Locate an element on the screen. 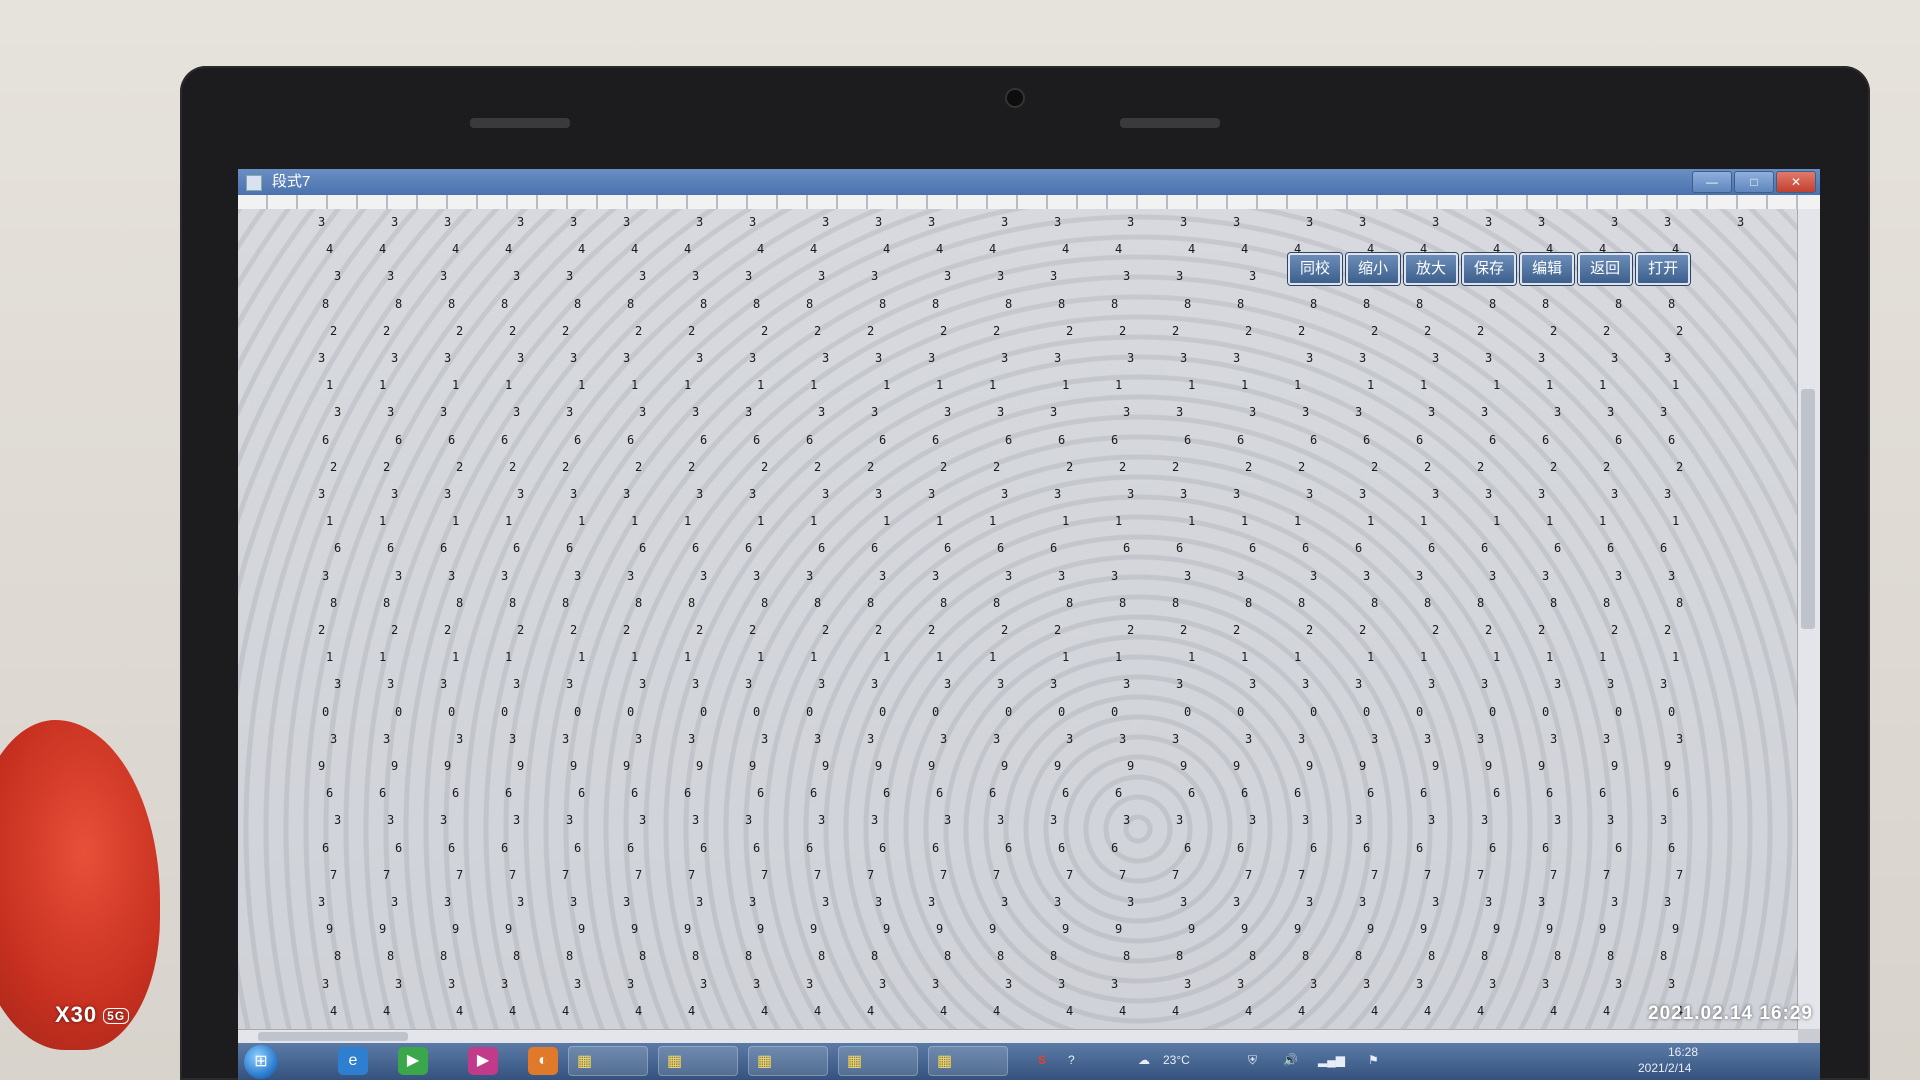  grid-digit: 7 is located at coordinates (997, 874).